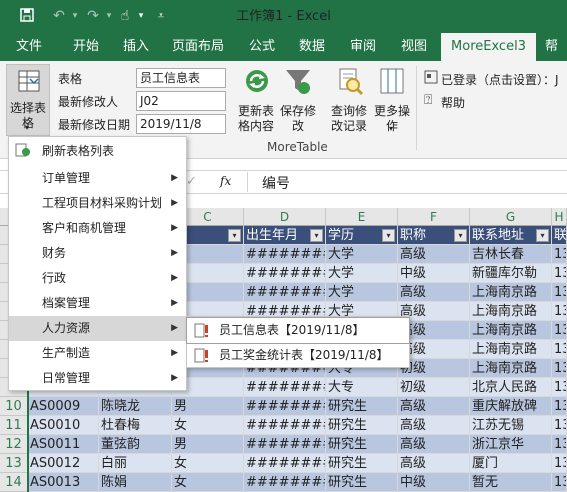  What do you see at coordinates (181, 124) in the screenshot?
I see `modified-date-field: 2019/11/8` at bounding box center [181, 124].